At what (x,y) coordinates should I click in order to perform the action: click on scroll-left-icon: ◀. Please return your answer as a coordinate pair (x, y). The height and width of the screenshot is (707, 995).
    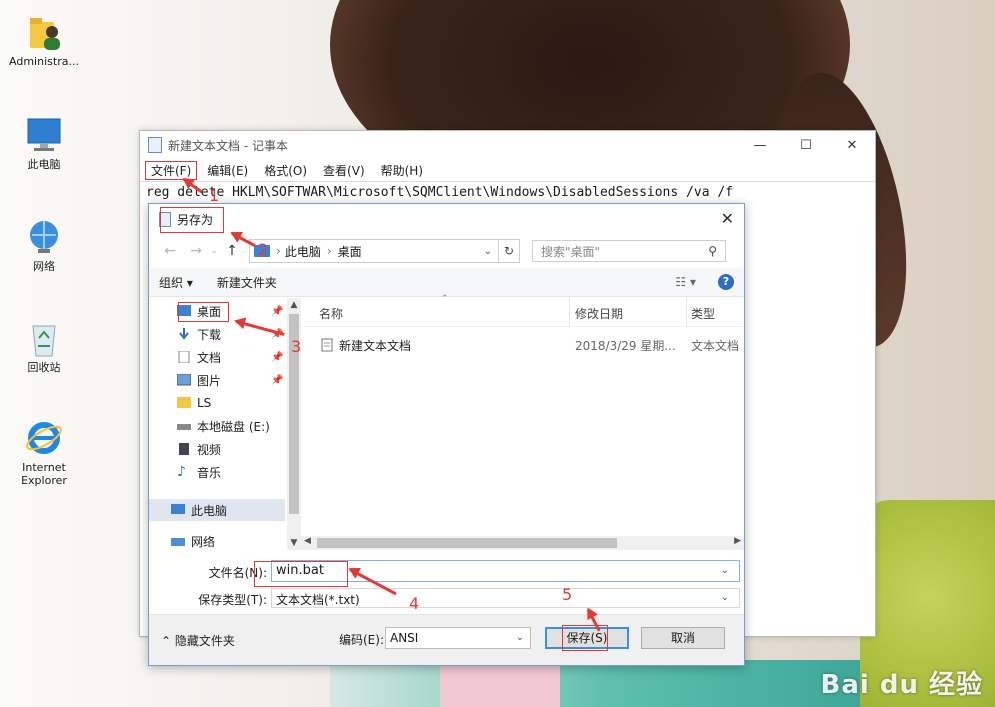
    Looking at the image, I should click on (307, 541).